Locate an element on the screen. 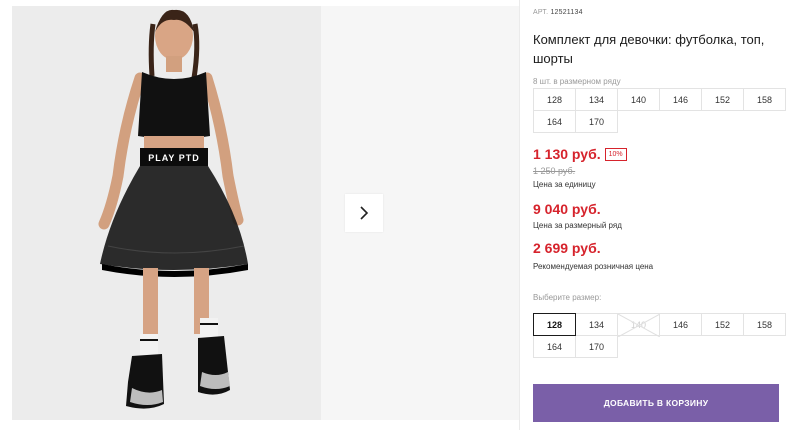  retail-price-caption: Рекомендуемая розничная цена is located at coordinates (593, 266).